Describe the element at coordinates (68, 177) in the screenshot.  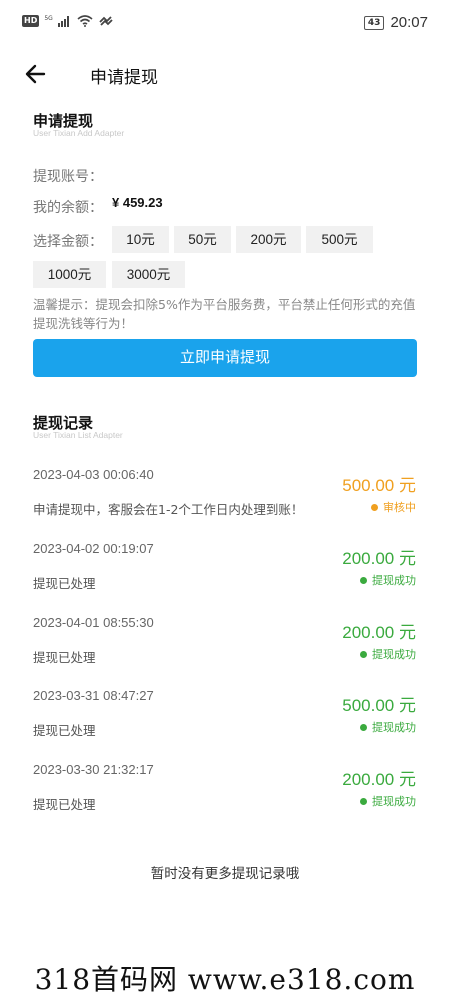
I see `account-label: 提现账号：` at that location.